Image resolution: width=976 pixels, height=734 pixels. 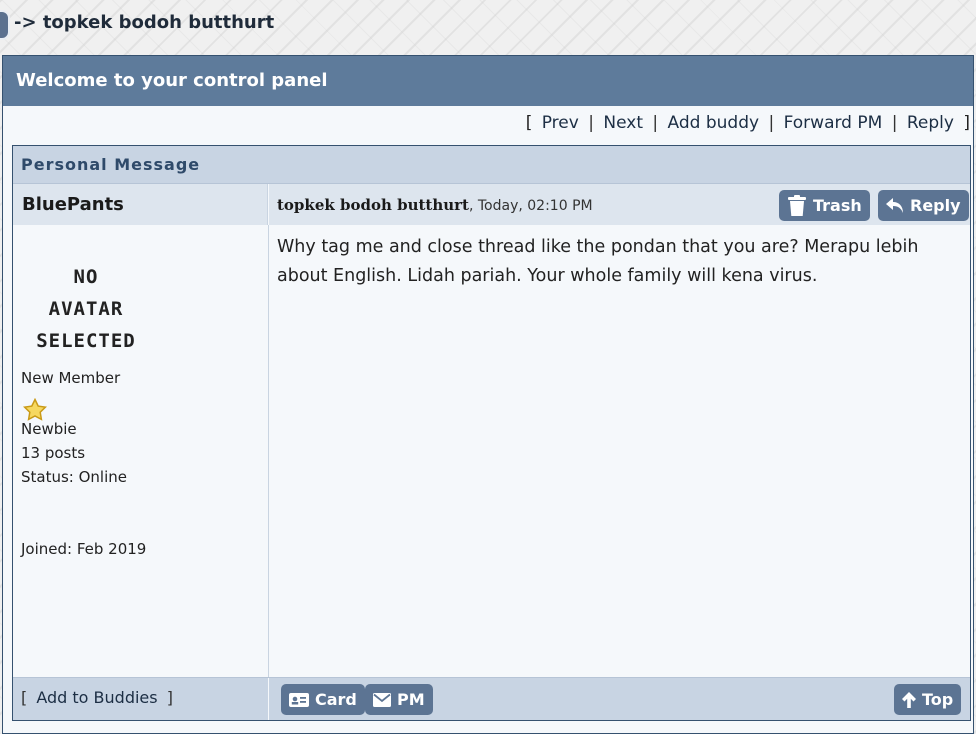 I want to click on top-button: Top, so click(x=928, y=699).